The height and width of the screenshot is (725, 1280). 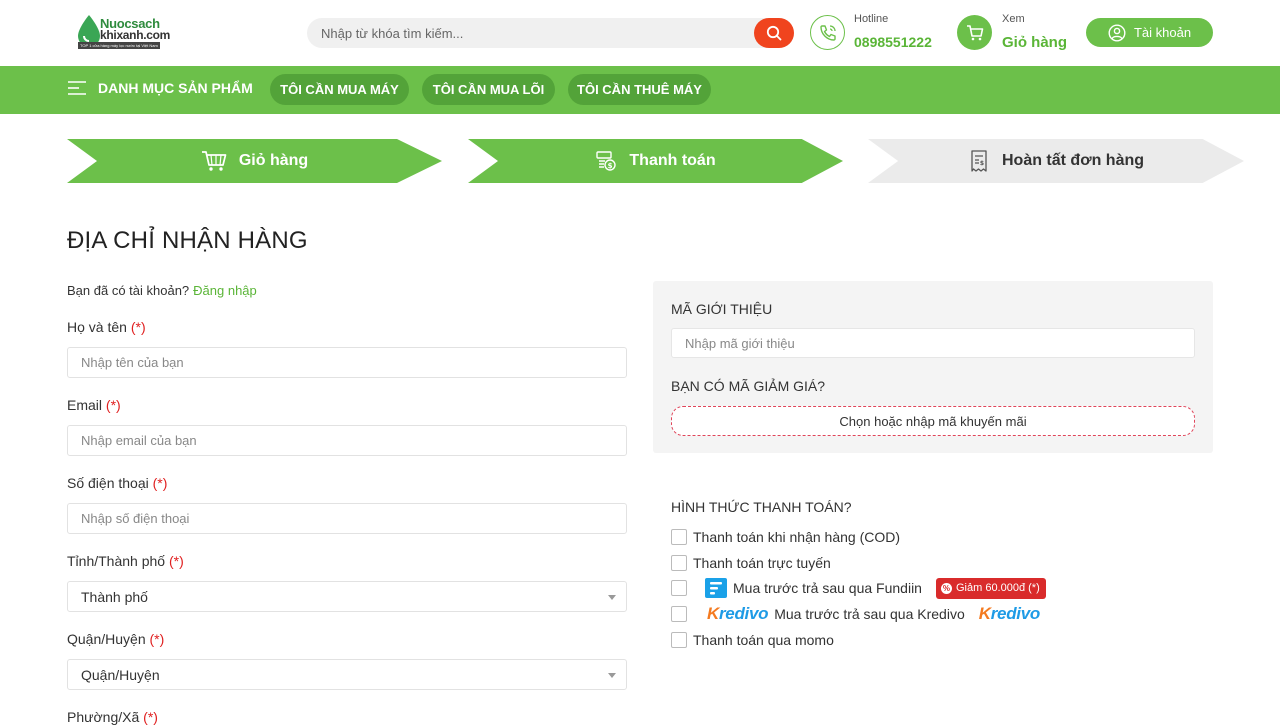 I want to click on receipt-icon: $, so click(x=979, y=161).